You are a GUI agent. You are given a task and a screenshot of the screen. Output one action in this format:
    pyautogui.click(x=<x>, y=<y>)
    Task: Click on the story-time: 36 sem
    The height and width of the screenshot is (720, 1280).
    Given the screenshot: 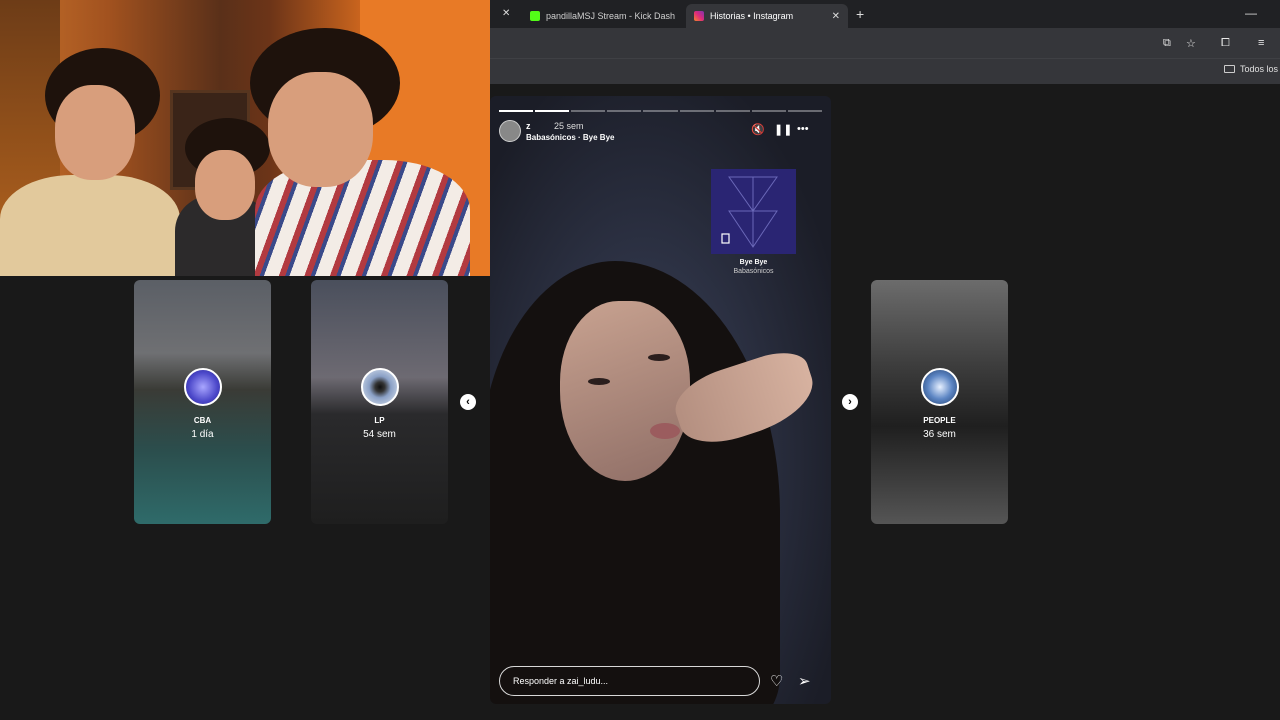 What is the action you would take?
    pyautogui.click(x=939, y=434)
    